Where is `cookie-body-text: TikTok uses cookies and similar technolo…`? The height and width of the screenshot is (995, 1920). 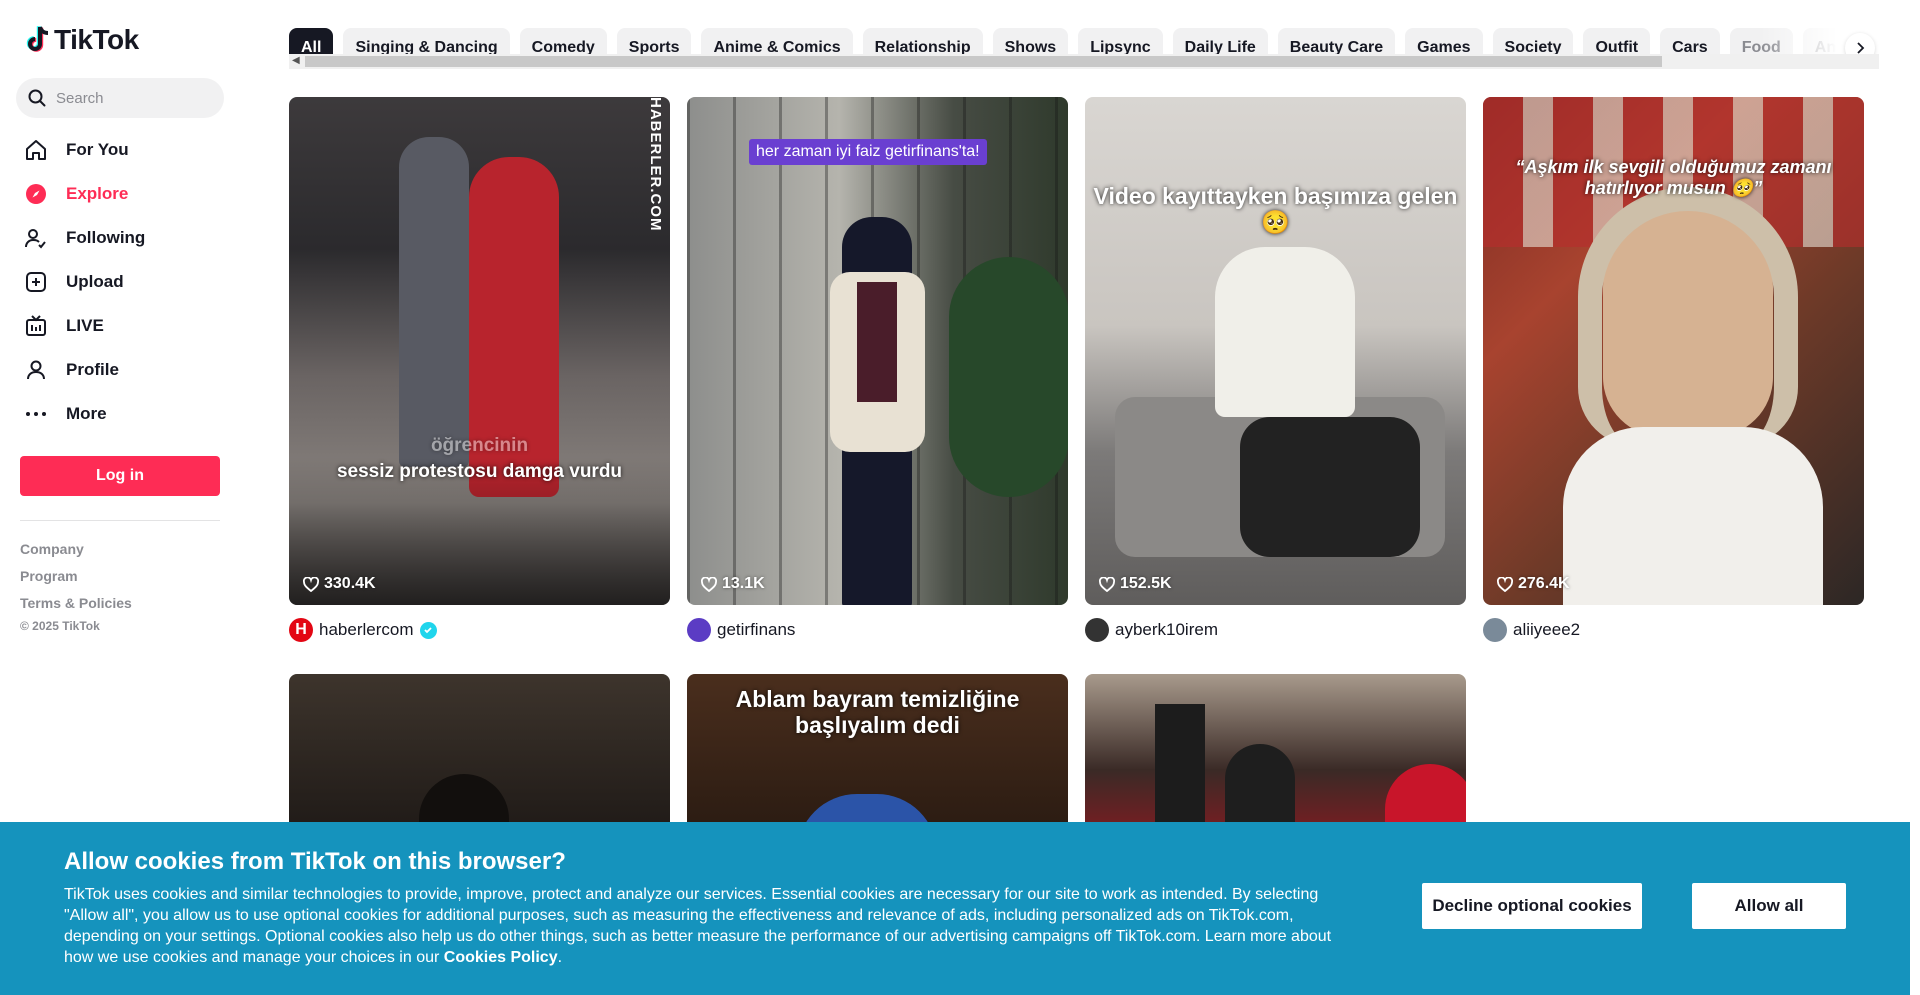 cookie-body-text: TikTok uses cookies and similar technolo… is located at coordinates (698, 926).